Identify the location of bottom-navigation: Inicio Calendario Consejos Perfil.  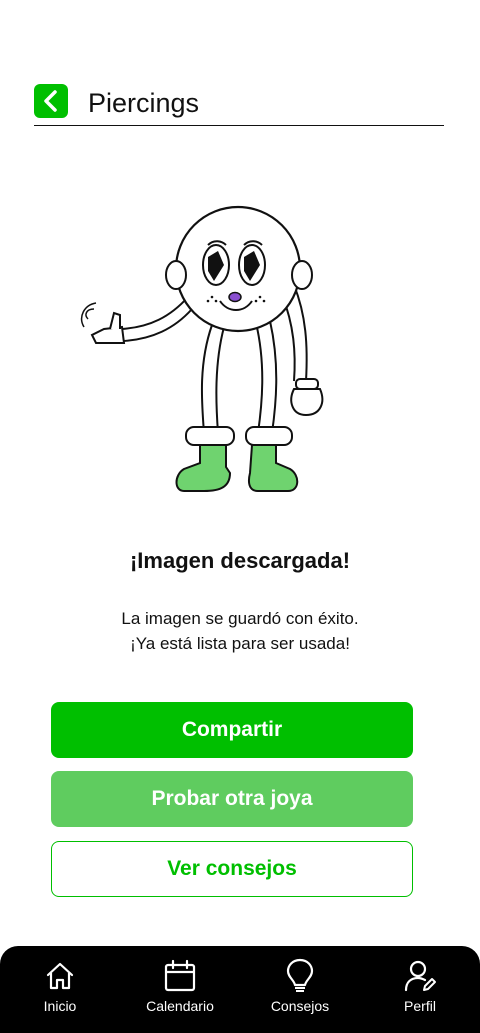
(240, 989).